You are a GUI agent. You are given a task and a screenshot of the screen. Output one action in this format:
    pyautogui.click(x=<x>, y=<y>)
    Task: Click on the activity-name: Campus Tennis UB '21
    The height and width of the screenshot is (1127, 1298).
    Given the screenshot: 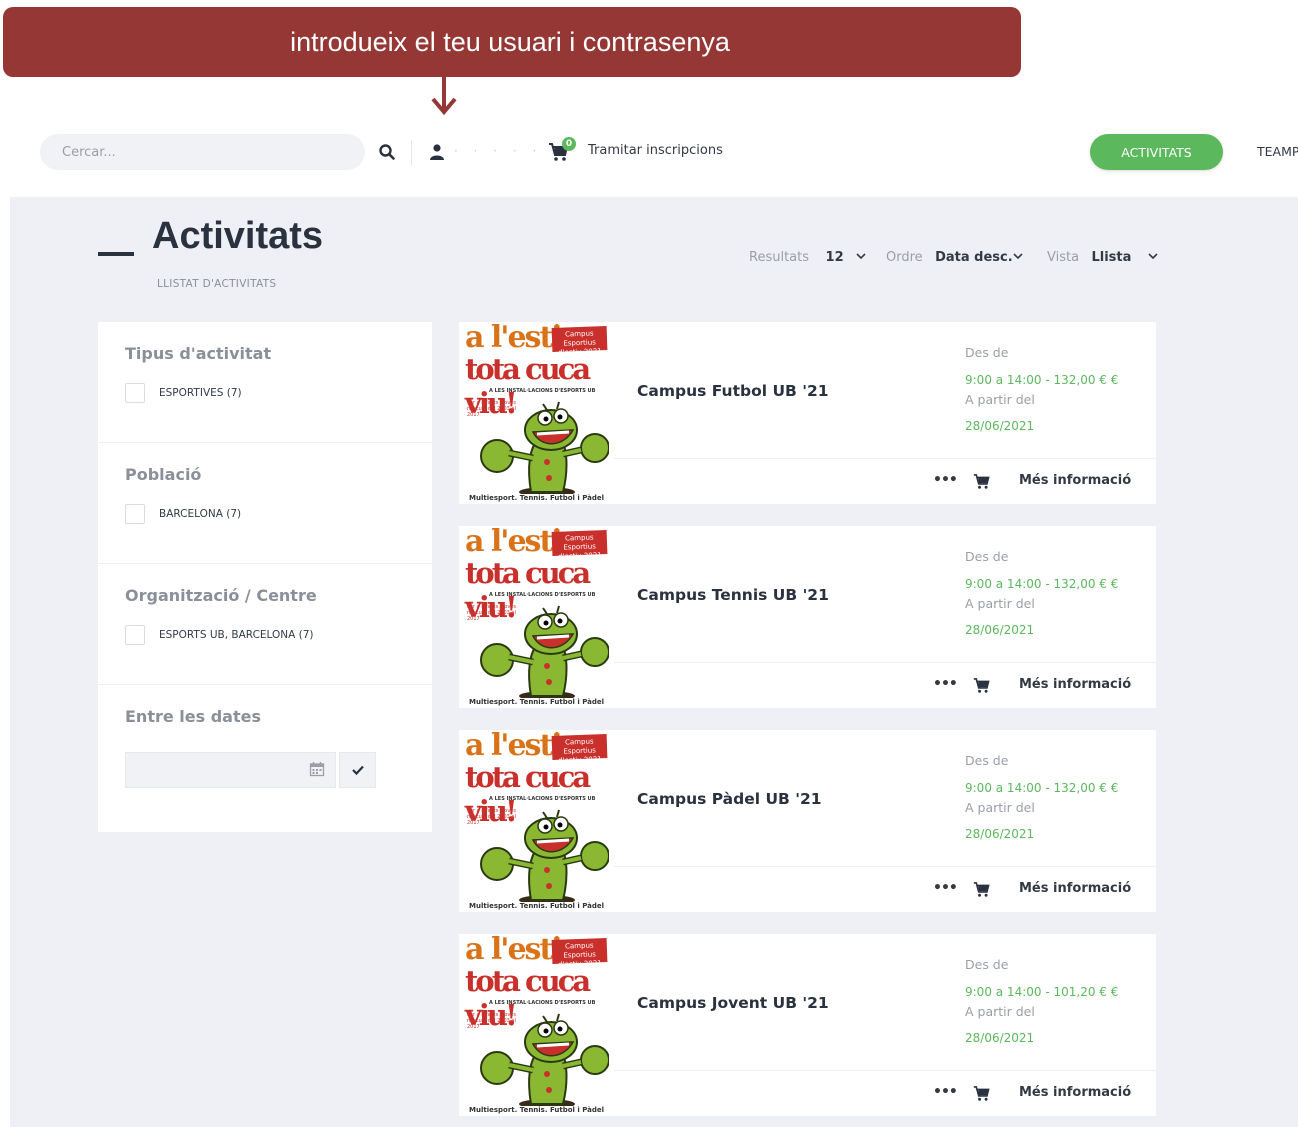 What is the action you would take?
    pyautogui.click(x=733, y=595)
    